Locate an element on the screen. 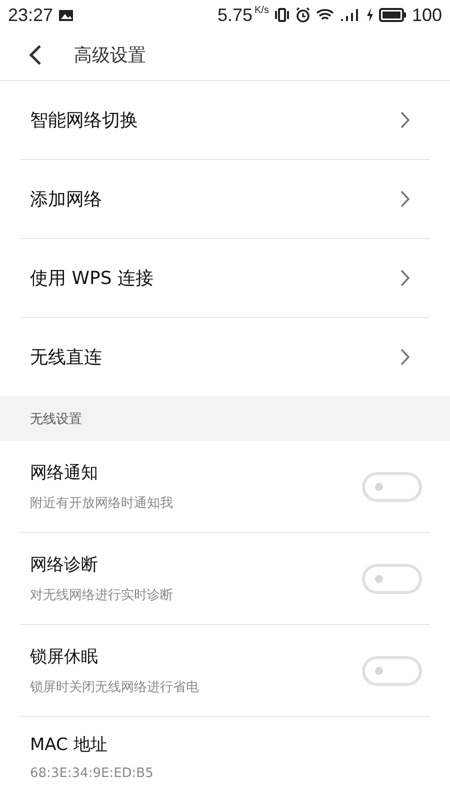 The height and width of the screenshot is (800, 450). signal-icon is located at coordinates (349, 15).